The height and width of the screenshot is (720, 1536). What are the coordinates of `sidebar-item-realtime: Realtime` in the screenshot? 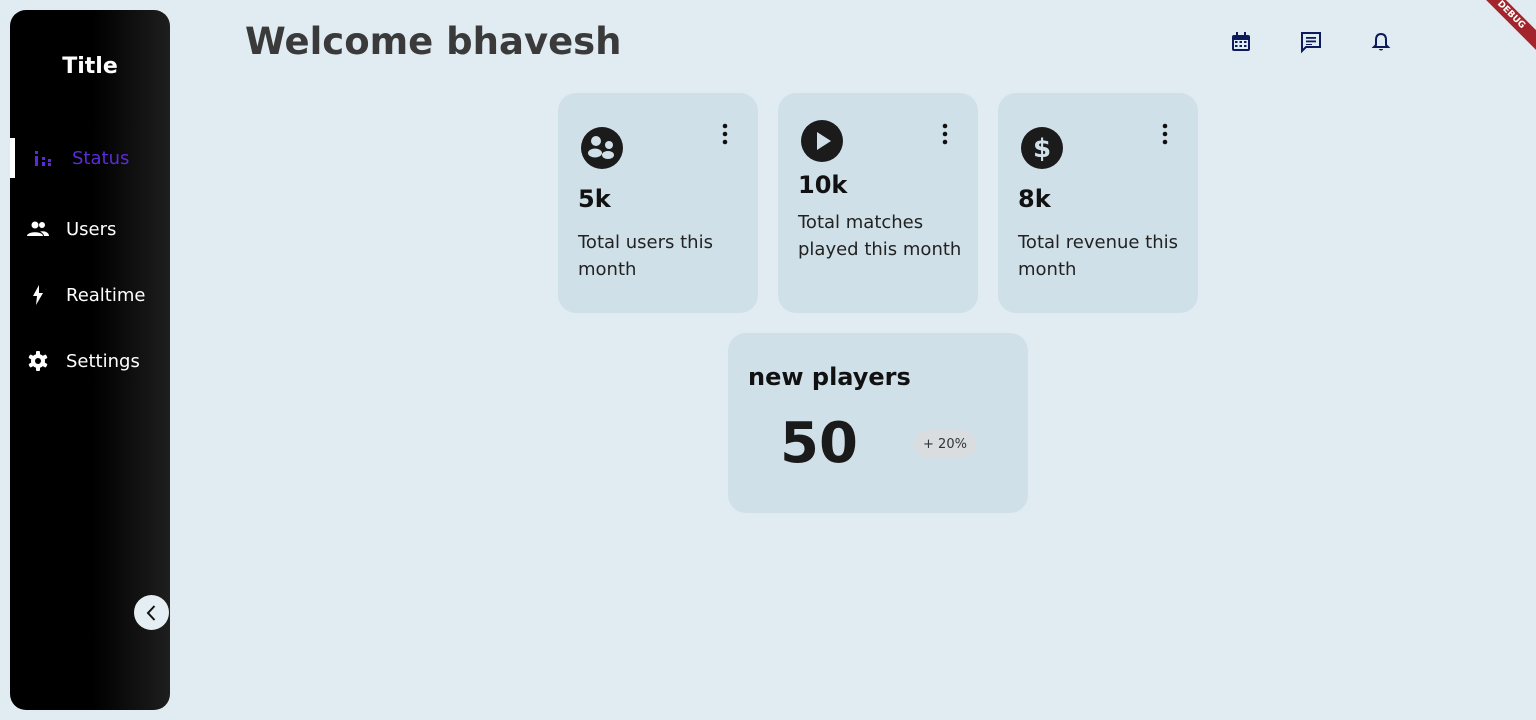 It's located at (90, 295).